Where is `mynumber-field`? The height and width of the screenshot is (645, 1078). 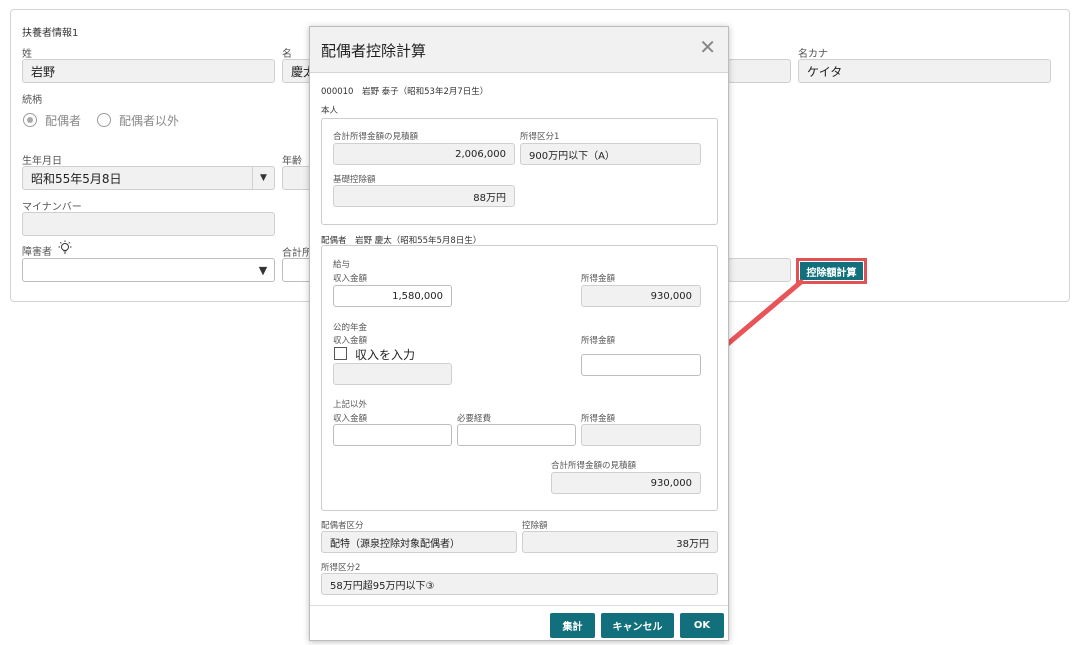
mynumber-field is located at coordinates (148, 224).